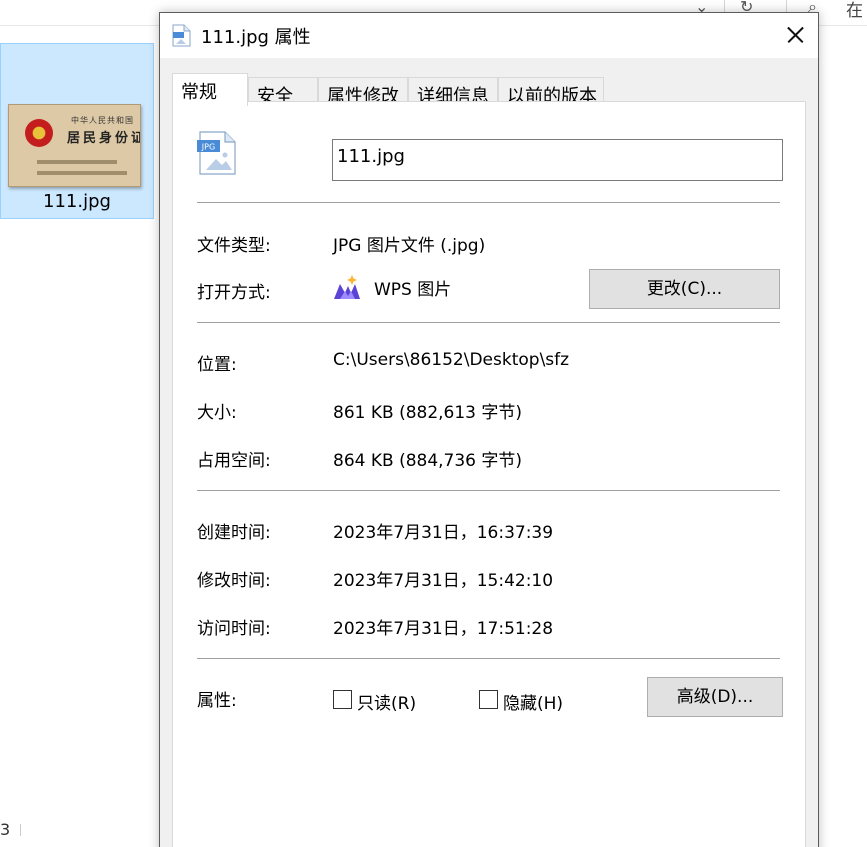 The width and height of the screenshot is (867, 847). Describe the element at coordinates (533, 701) in the screenshot. I see `hidden-checkbox-label: 隐藏(H)` at that location.